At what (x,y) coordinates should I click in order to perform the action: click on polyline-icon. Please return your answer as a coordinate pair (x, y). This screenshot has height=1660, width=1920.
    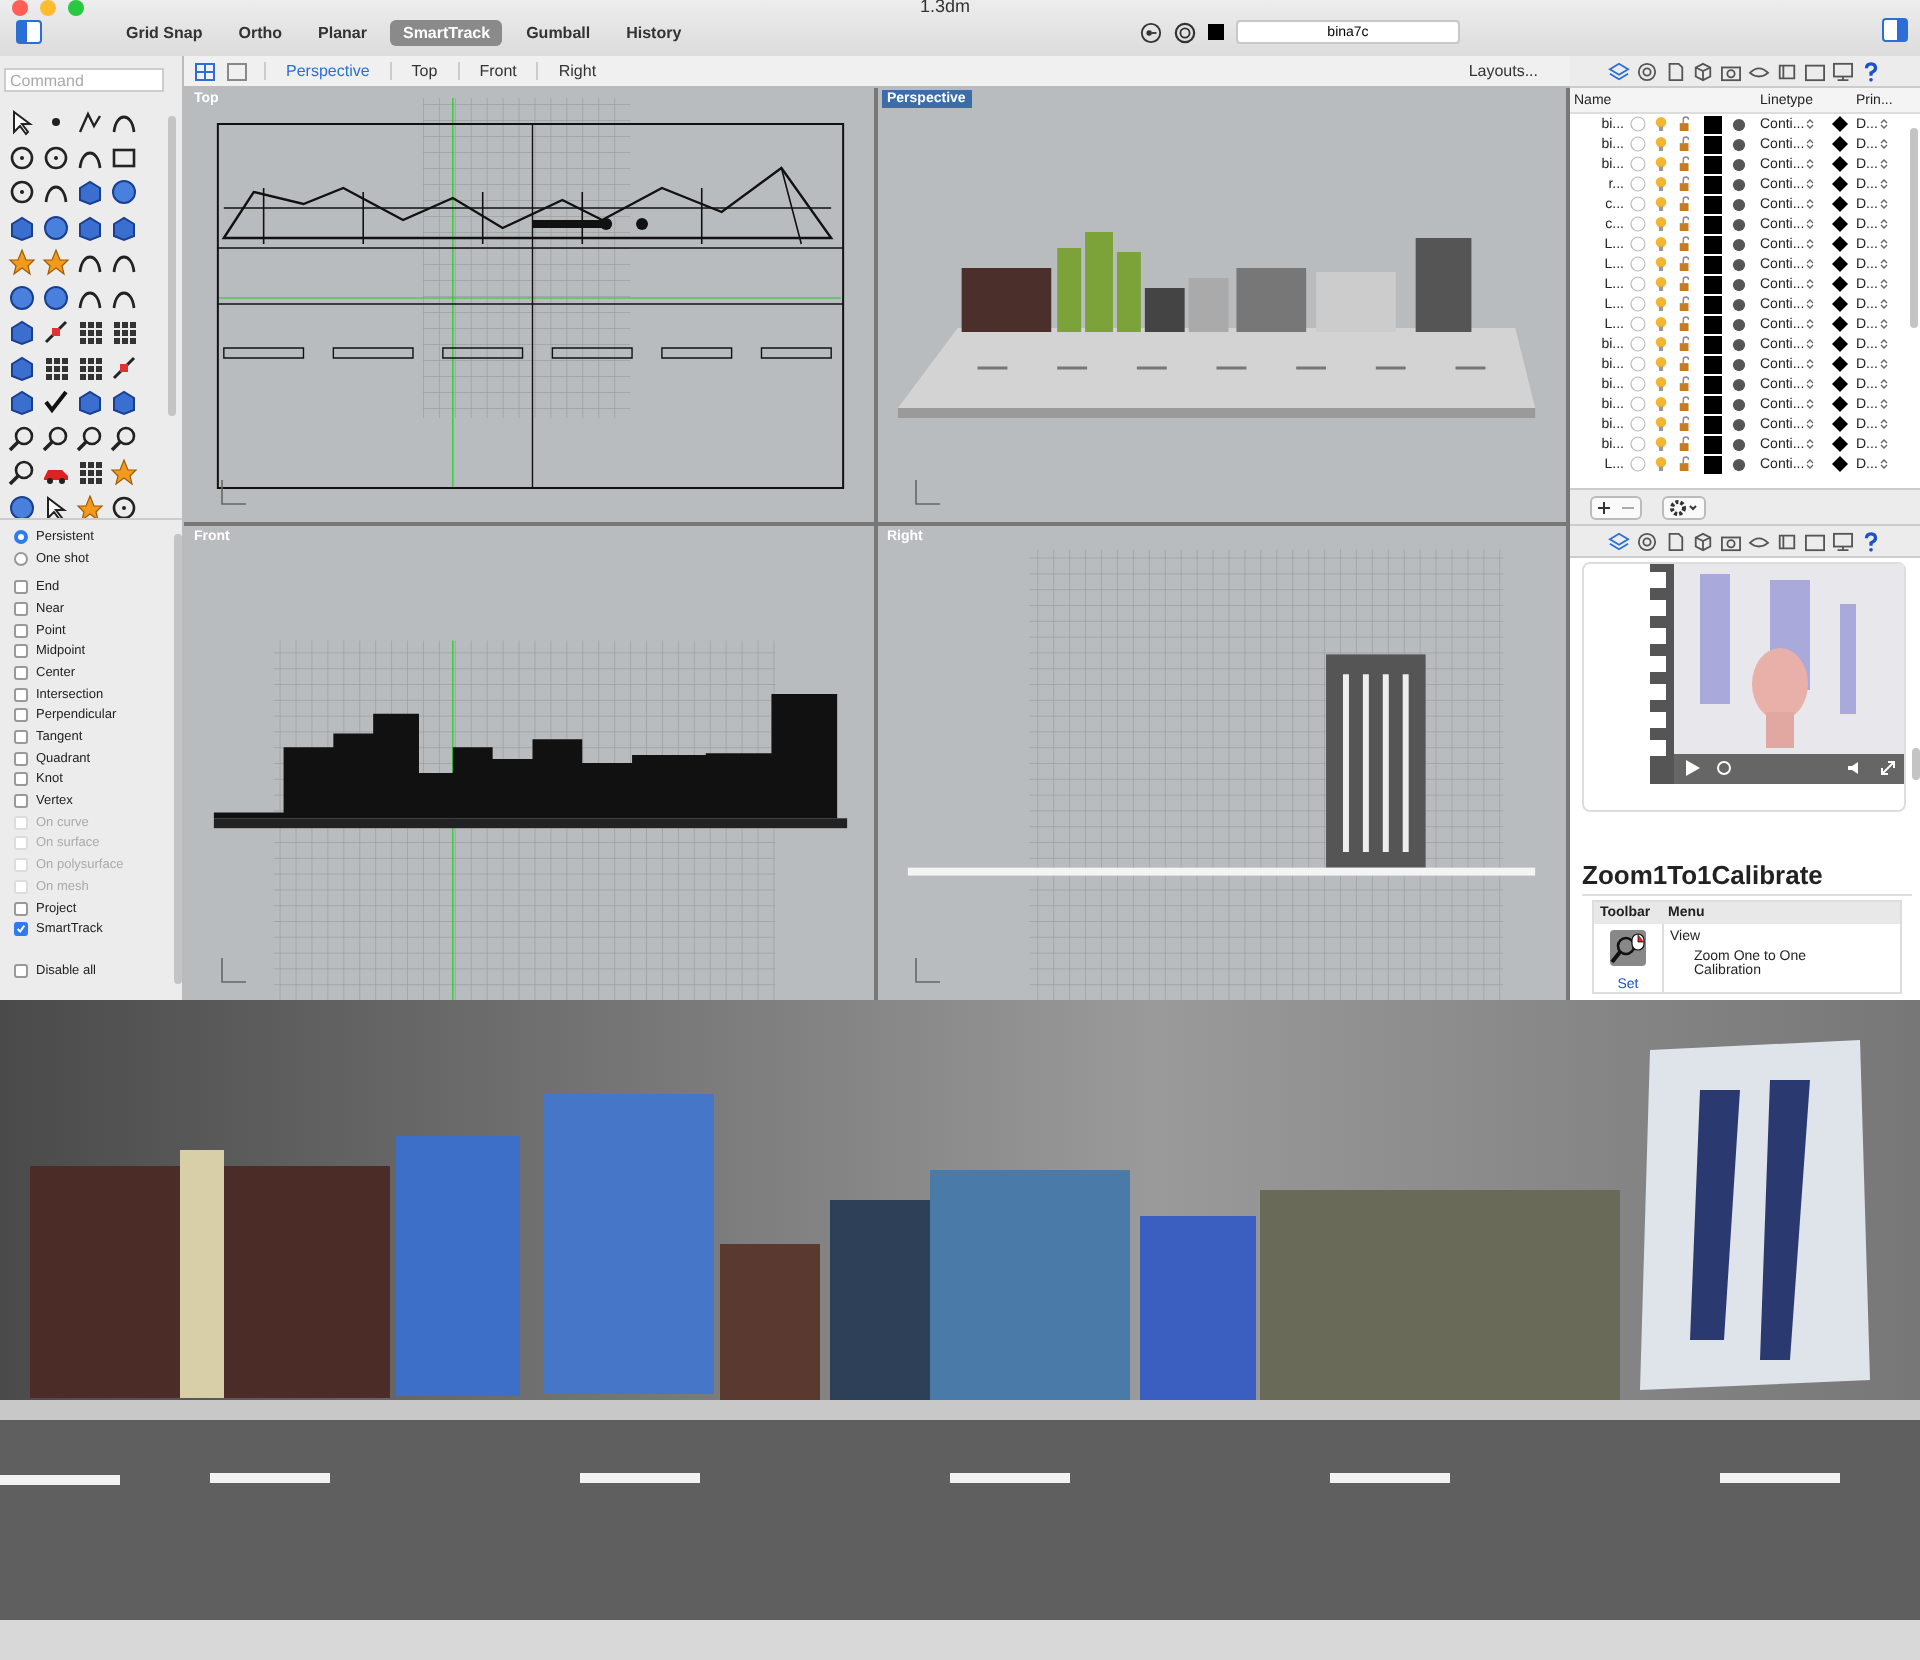
    Looking at the image, I should click on (90, 122).